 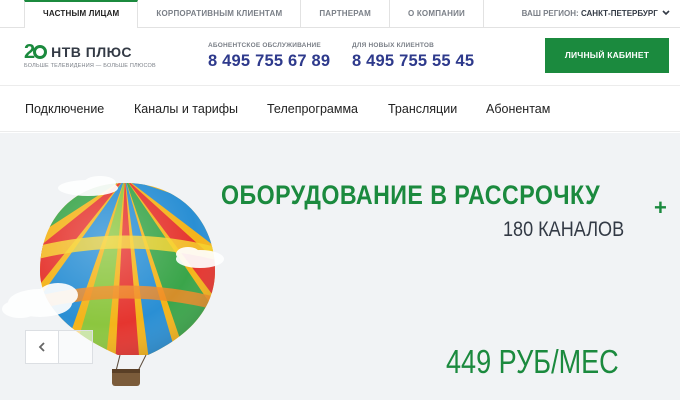 I want to click on support-contact: АБОНЕНТСКОЕ ОБСЛУЖИВАНИЕ 8 495 755 67 89, so click(x=269, y=56).